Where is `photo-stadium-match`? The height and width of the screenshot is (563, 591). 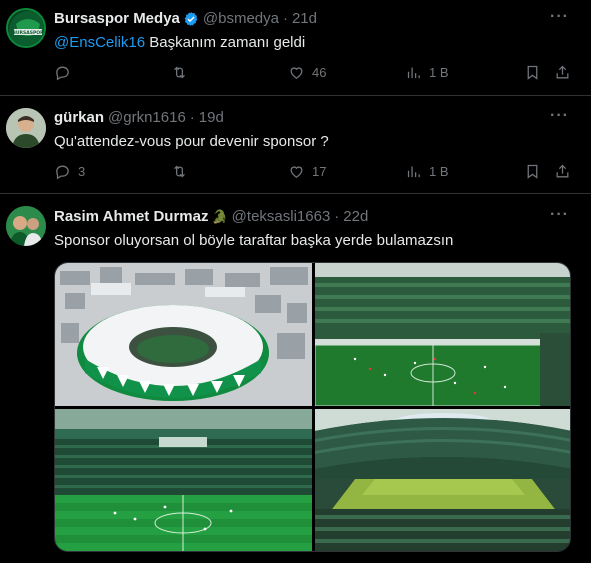 photo-stadium-match is located at coordinates (183, 480).